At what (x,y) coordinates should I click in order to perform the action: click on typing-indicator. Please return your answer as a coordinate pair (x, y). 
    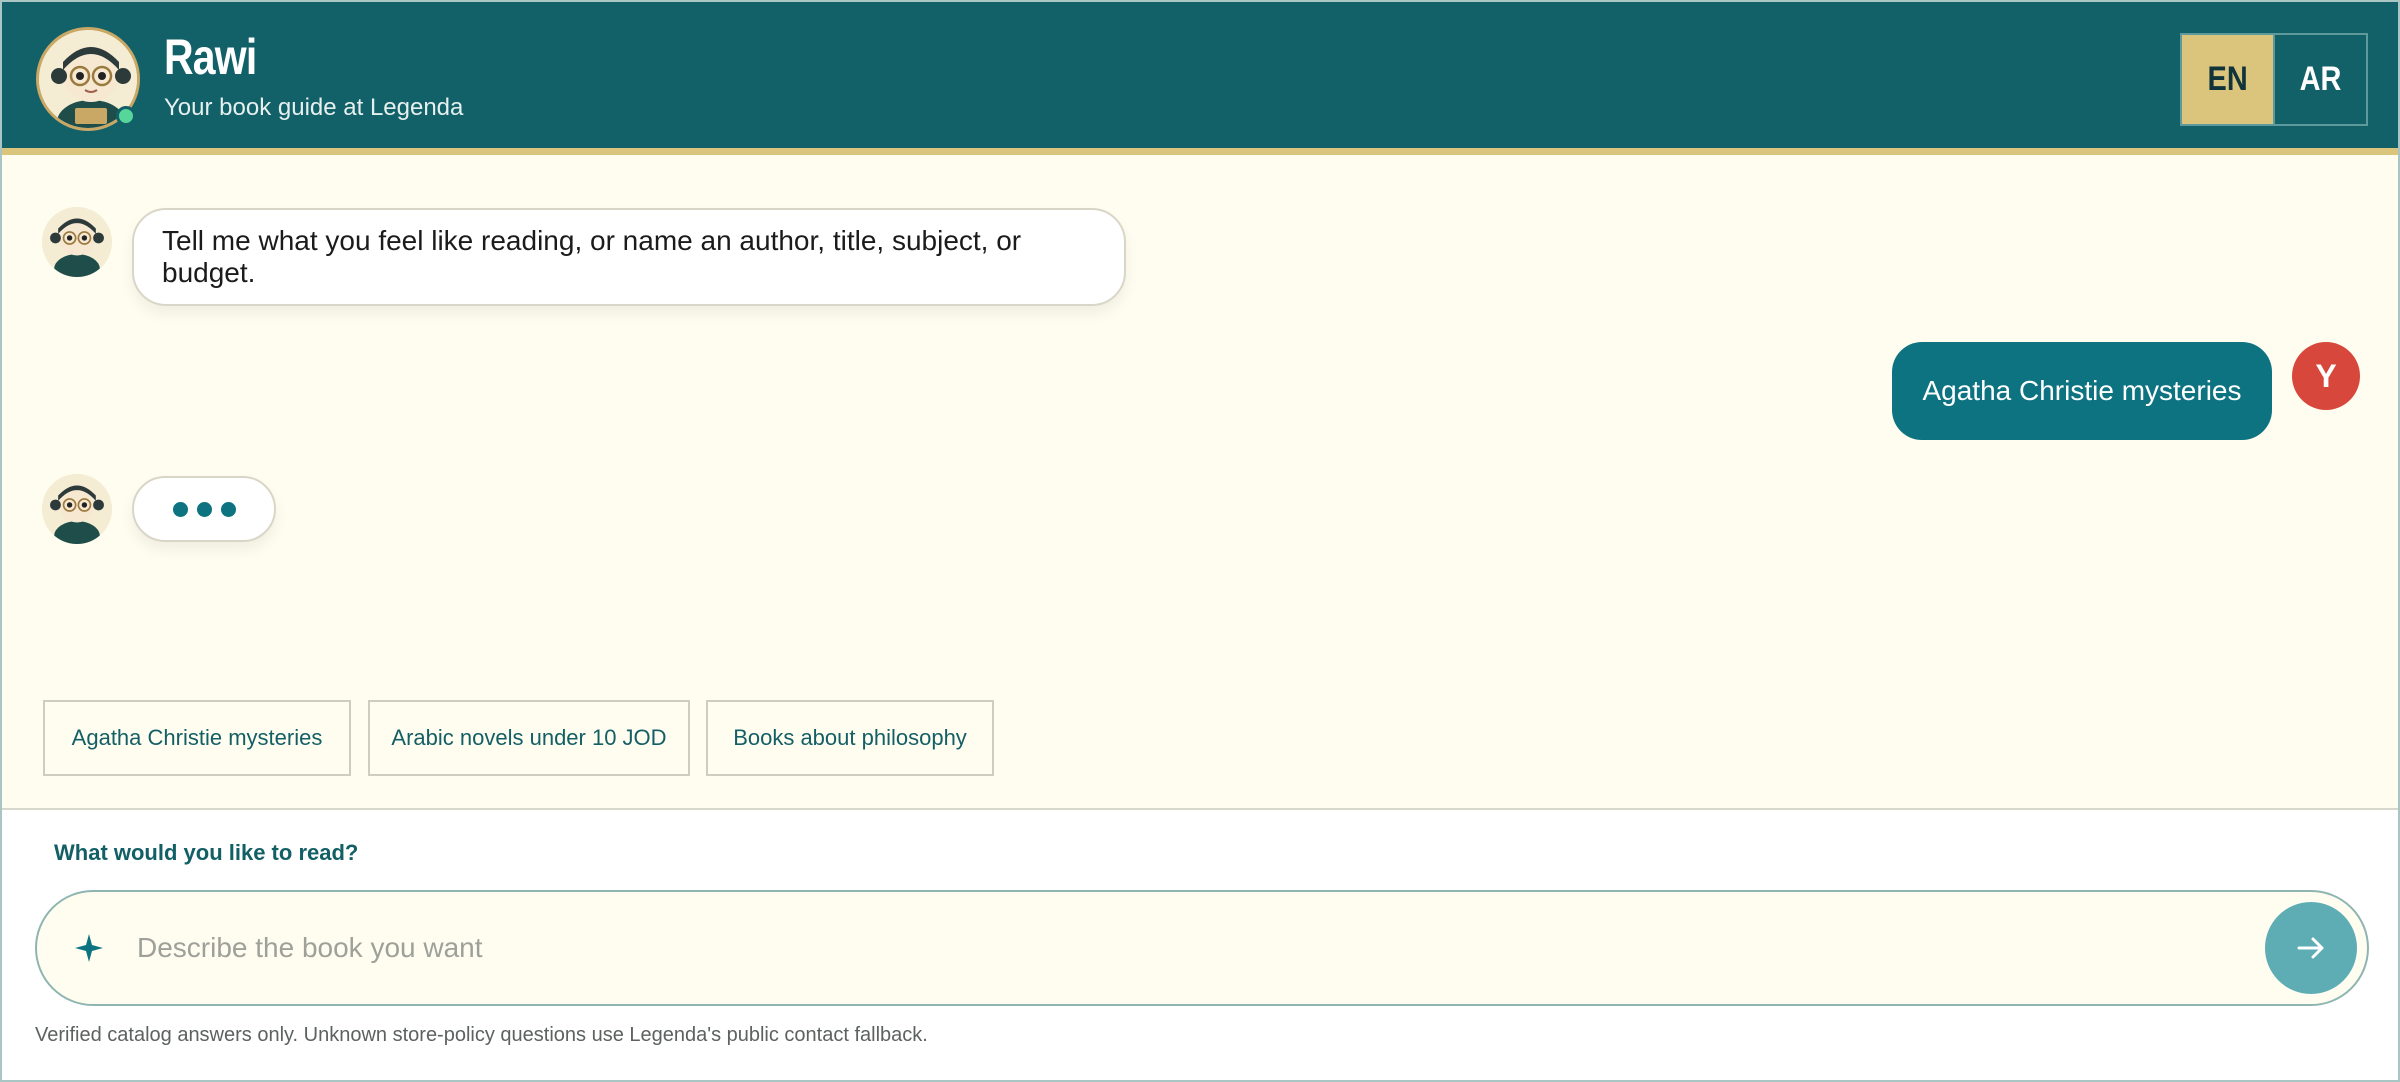
    Looking at the image, I should click on (204, 509).